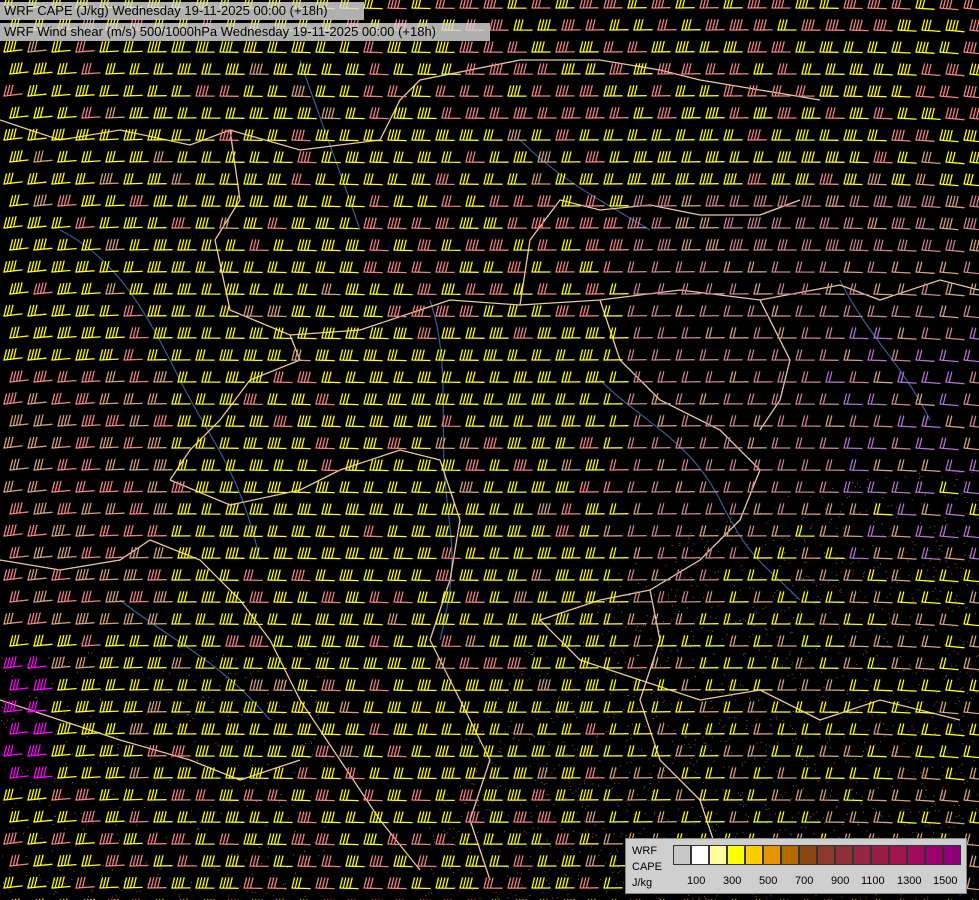 The width and height of the screenshot is (979, 900). What do you see at coordinates (945, 881) in the screenshot?
I see `legend-tick-label: 1500` at bounding box center [945, 881].